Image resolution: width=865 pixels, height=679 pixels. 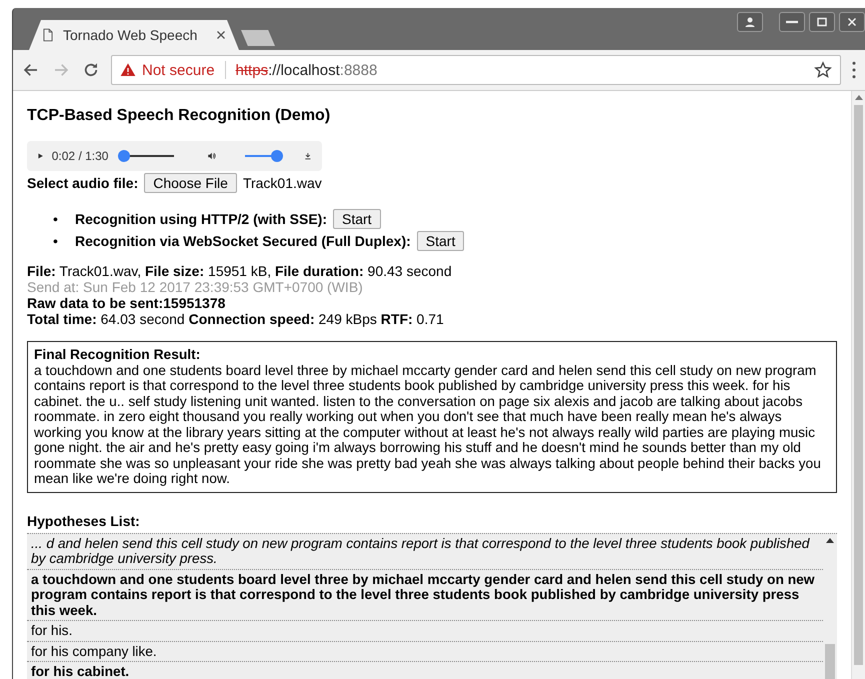 What do you see at coordinates (792, 22) in the screenshot?
I see `minimize-button` at bounding box center [792, 22].